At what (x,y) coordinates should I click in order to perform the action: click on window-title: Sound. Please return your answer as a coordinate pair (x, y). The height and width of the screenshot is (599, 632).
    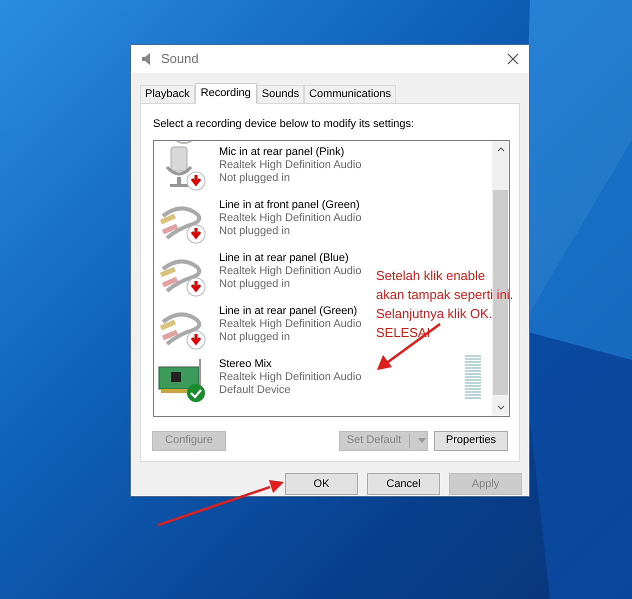
    Looking at the image, I should click on (180, 59).